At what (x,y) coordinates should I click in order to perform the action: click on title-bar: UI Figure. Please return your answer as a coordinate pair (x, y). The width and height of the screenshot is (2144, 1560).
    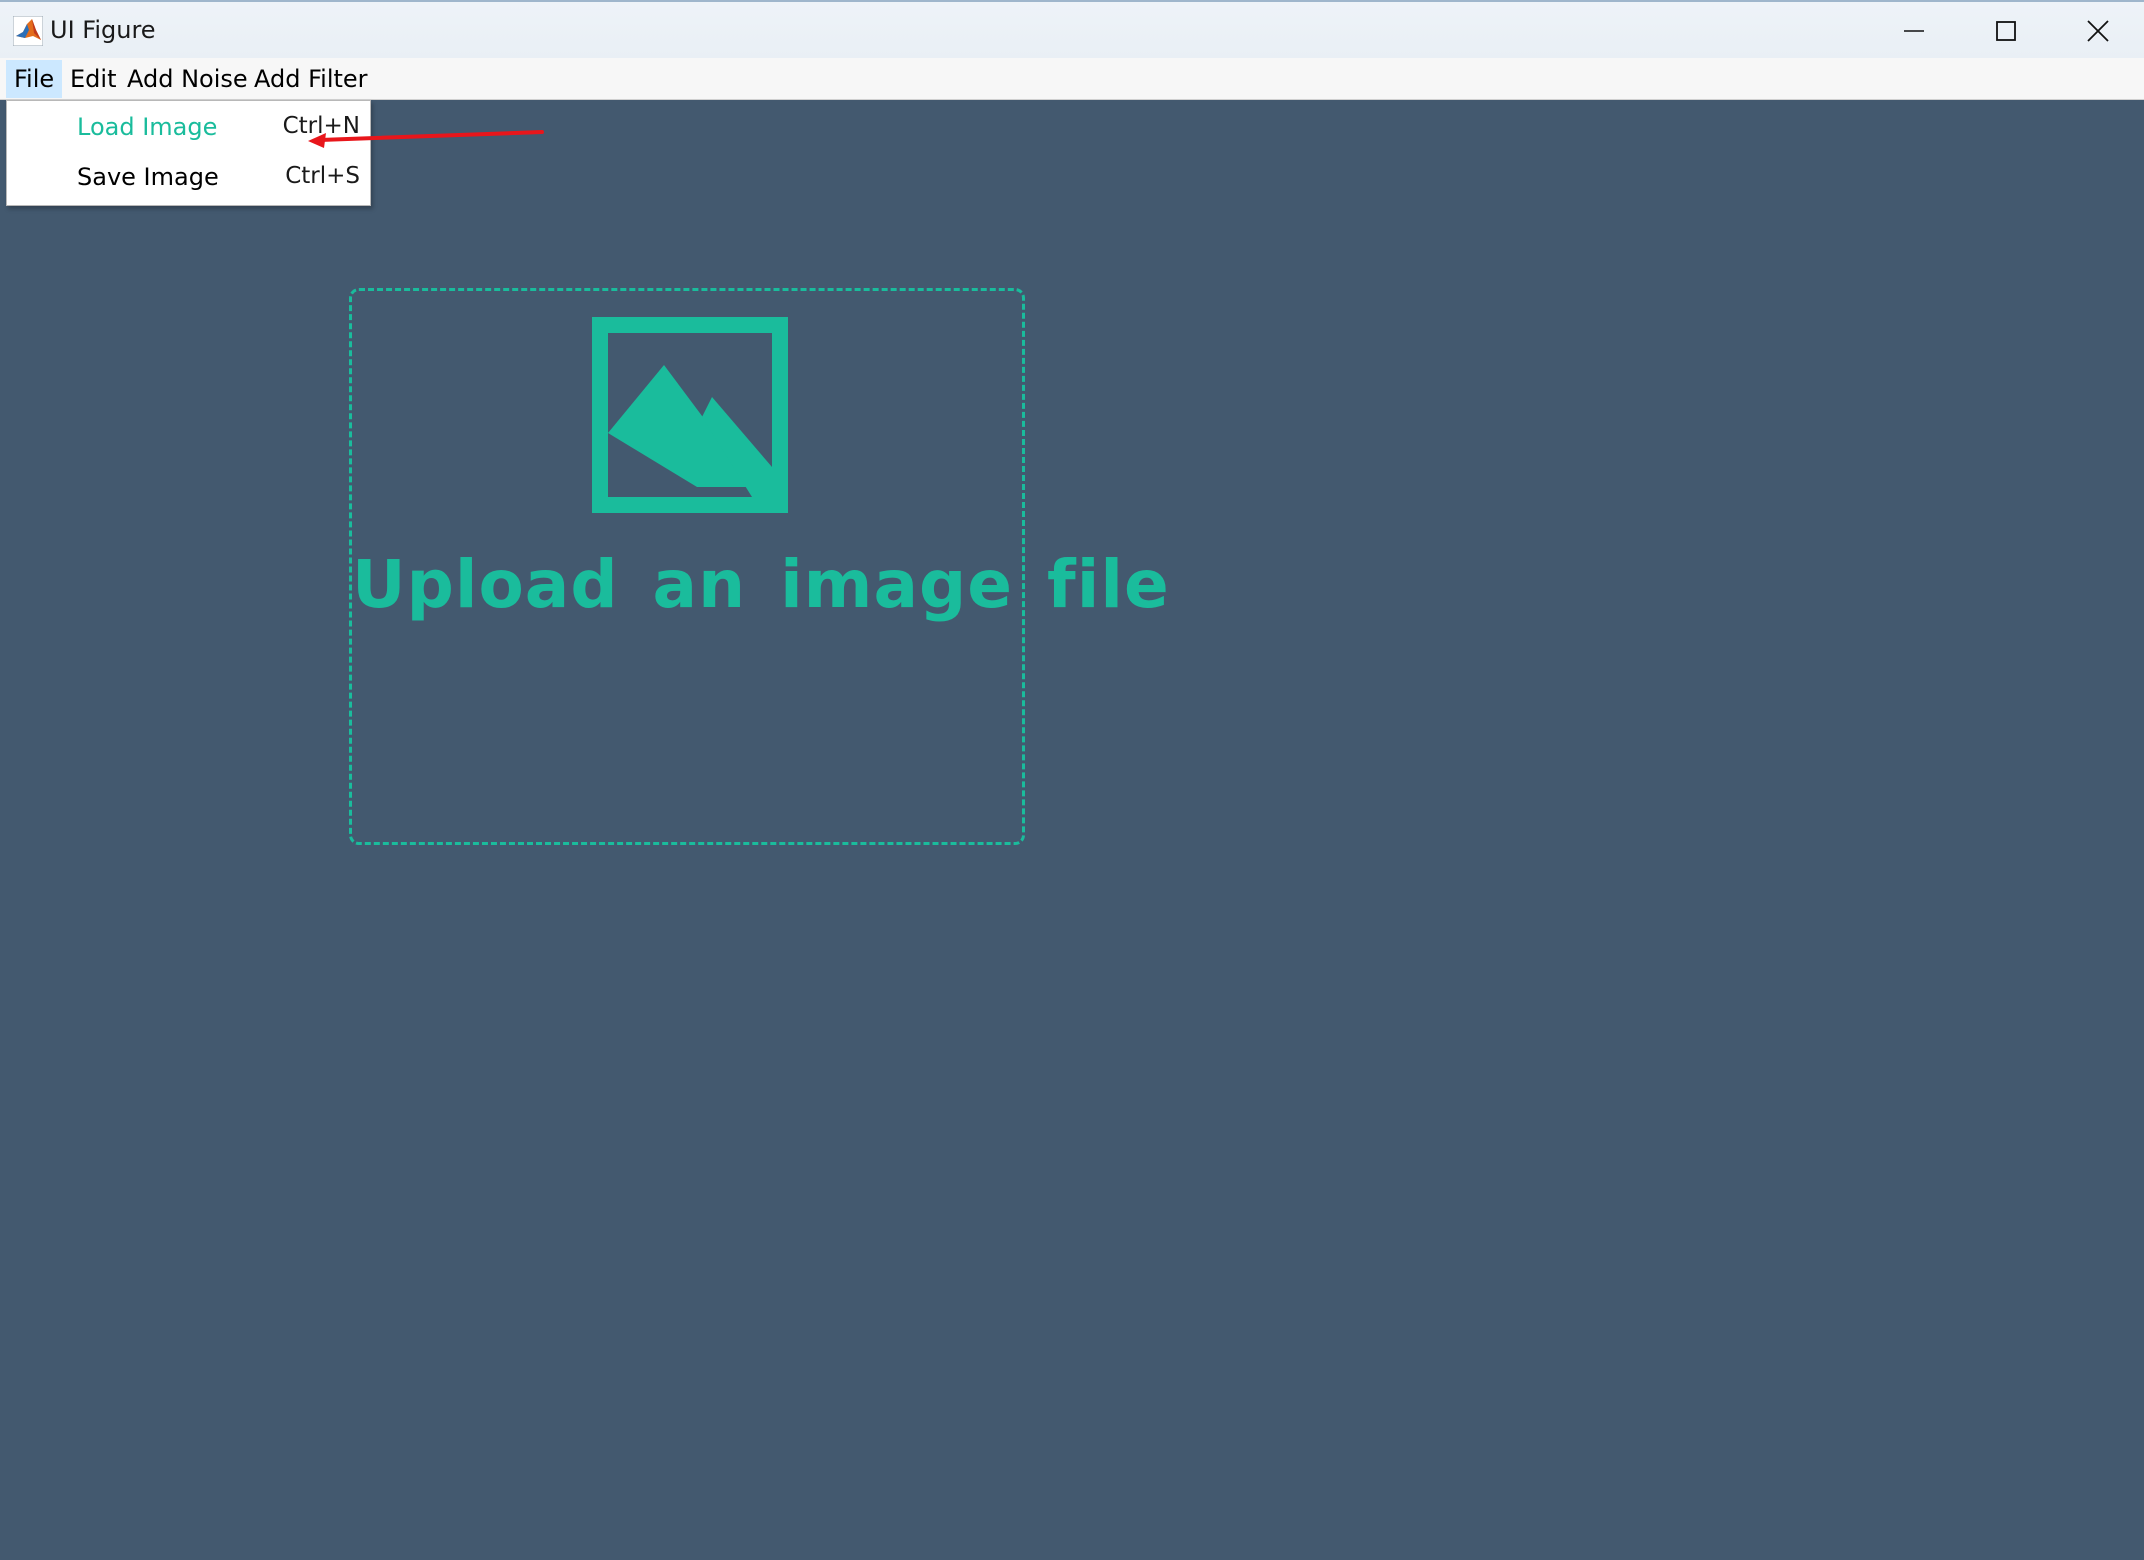
    Looking at the image, I should click on (1072, 29).